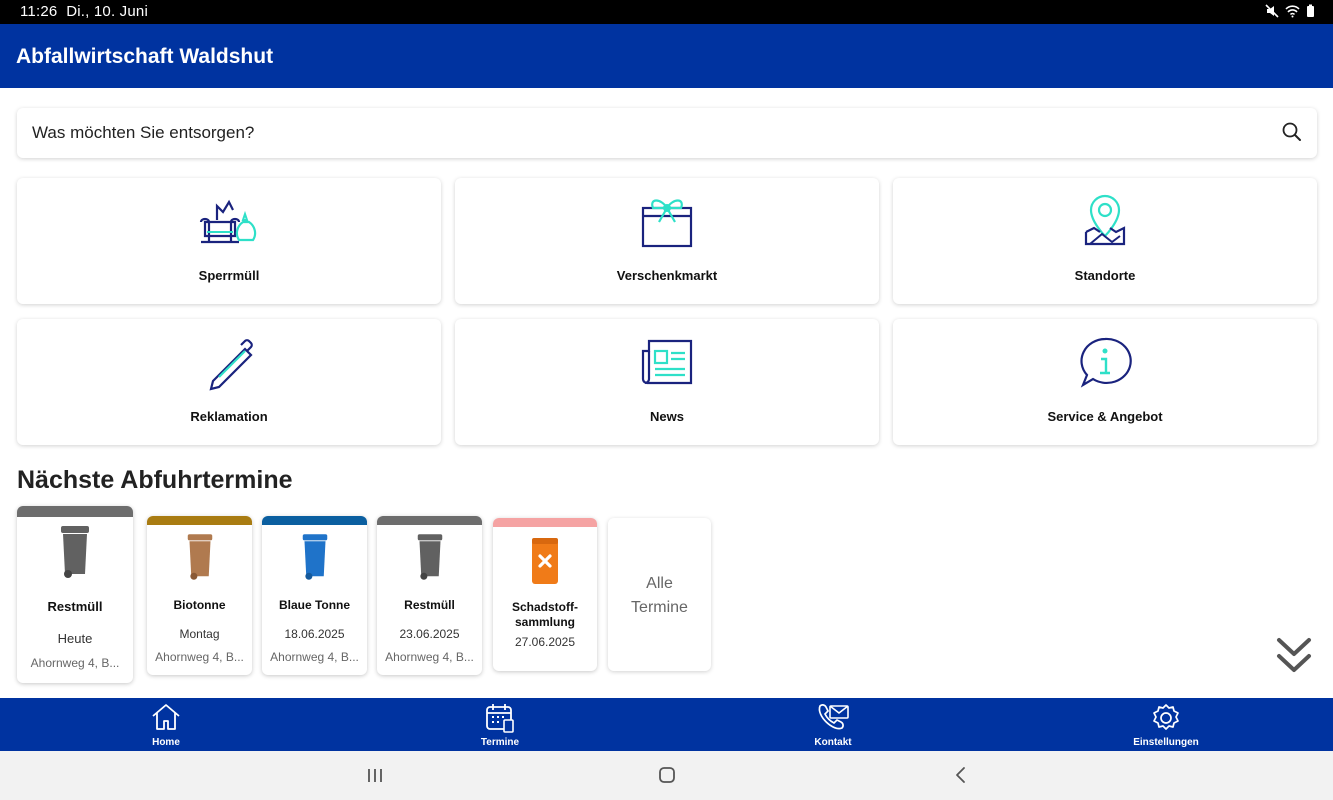 The height and width of the screenshot is (800, 1333). What do you see at coordinates (229, 416) in the screenshot?
I see `tile-label: Reklamation` at bounding box center [229, 416].